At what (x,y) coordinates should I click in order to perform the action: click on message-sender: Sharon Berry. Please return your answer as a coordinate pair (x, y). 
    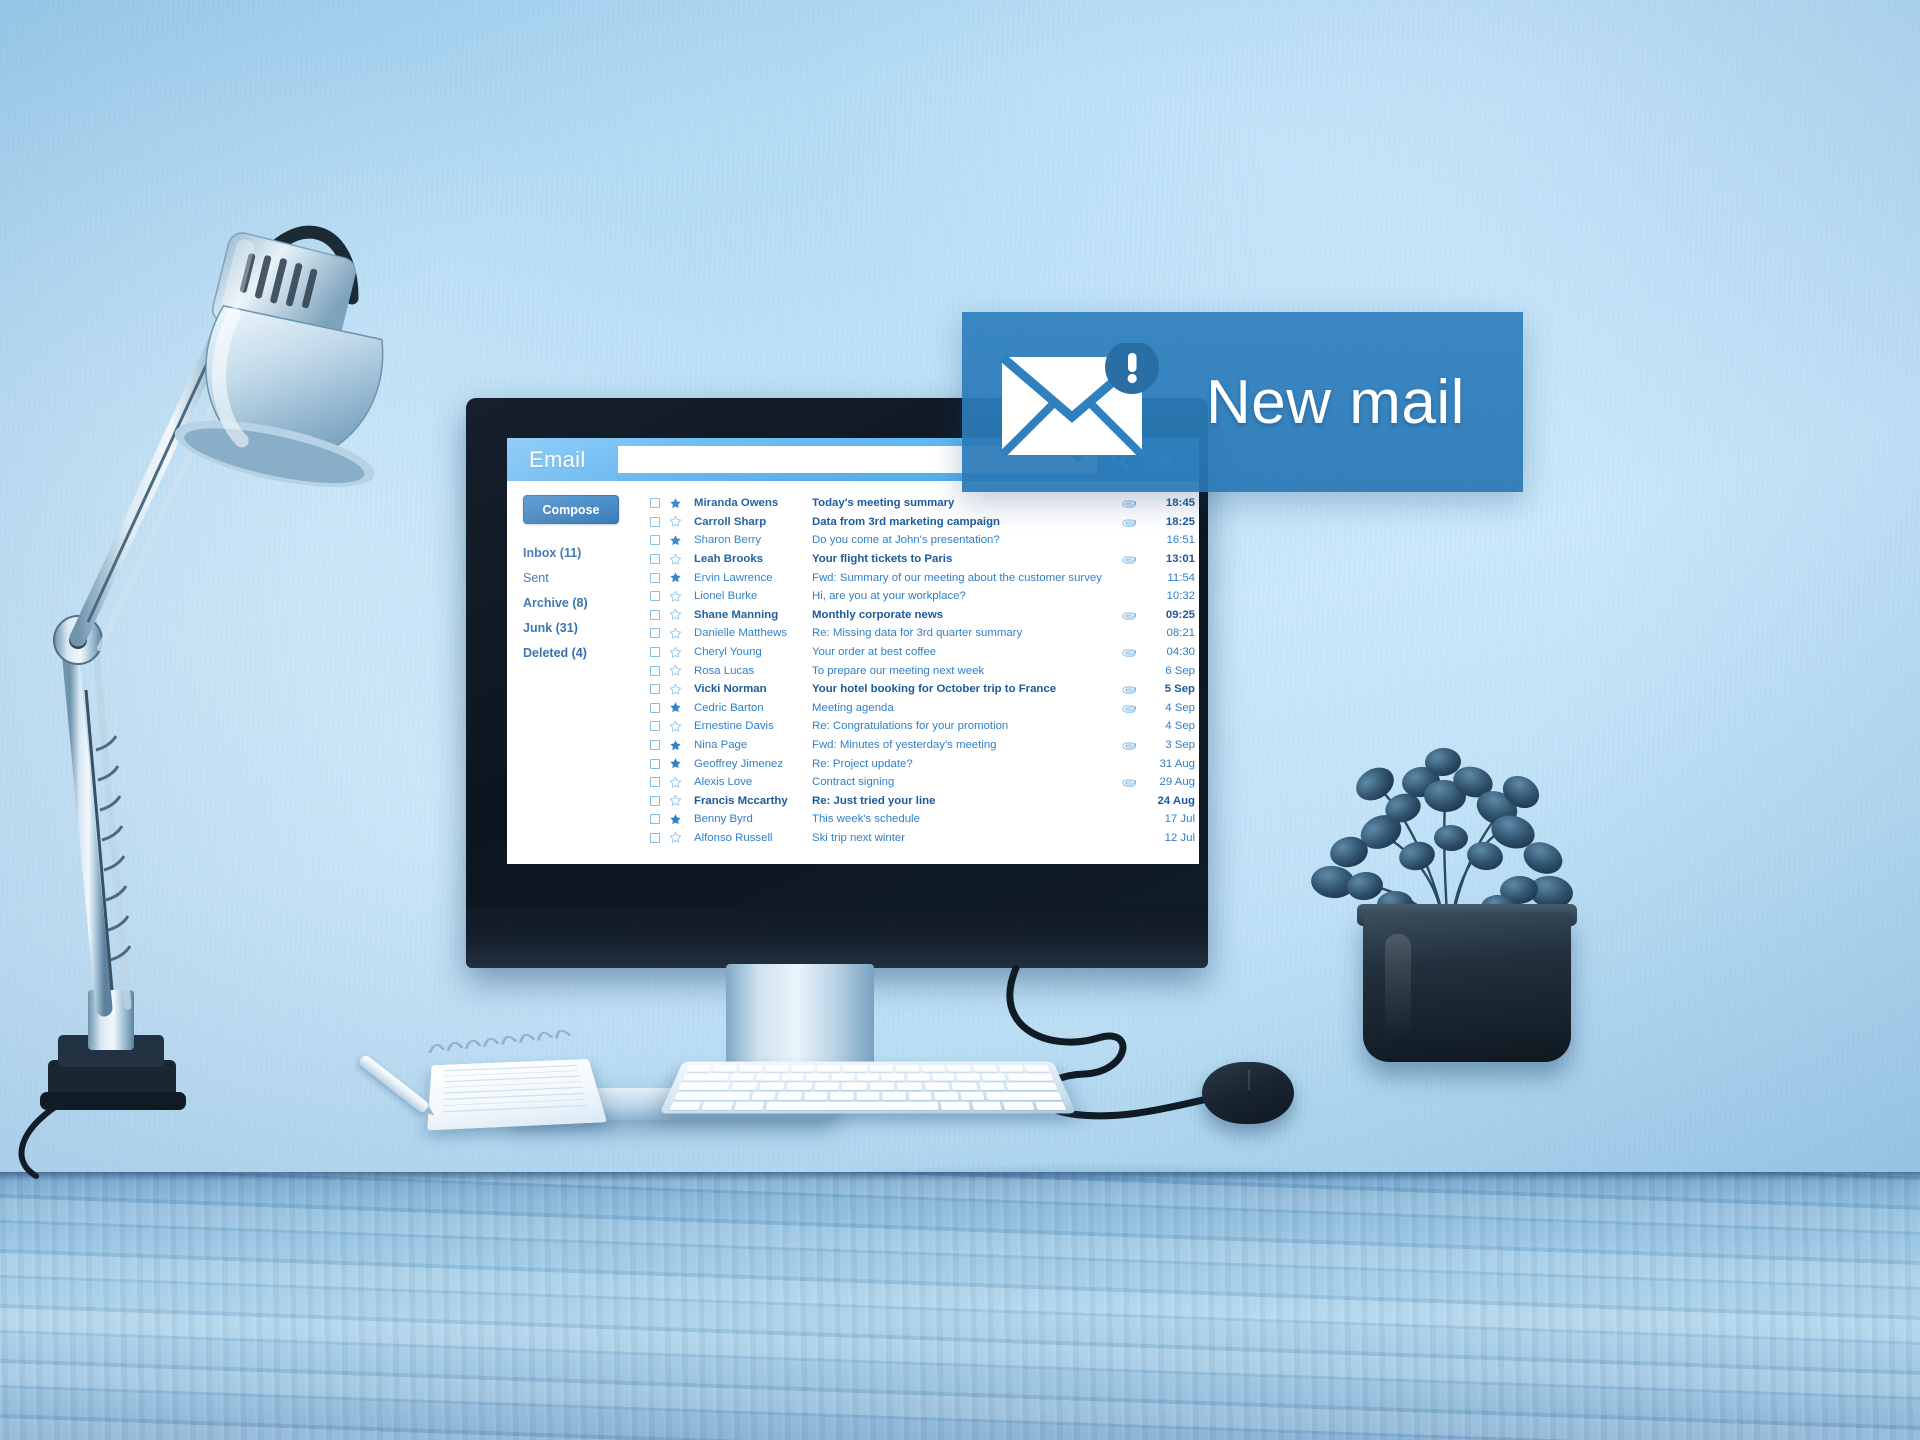
    Looking at the image, I should click on (728, 540).